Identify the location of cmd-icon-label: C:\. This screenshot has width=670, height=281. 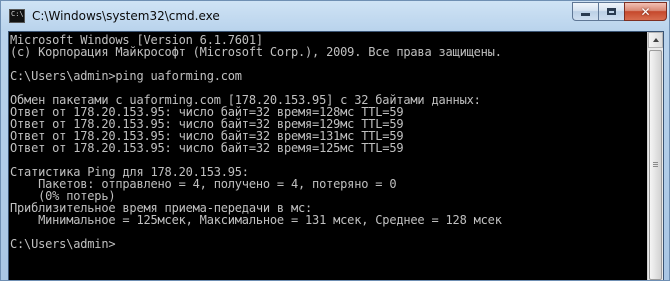
(17, 14).